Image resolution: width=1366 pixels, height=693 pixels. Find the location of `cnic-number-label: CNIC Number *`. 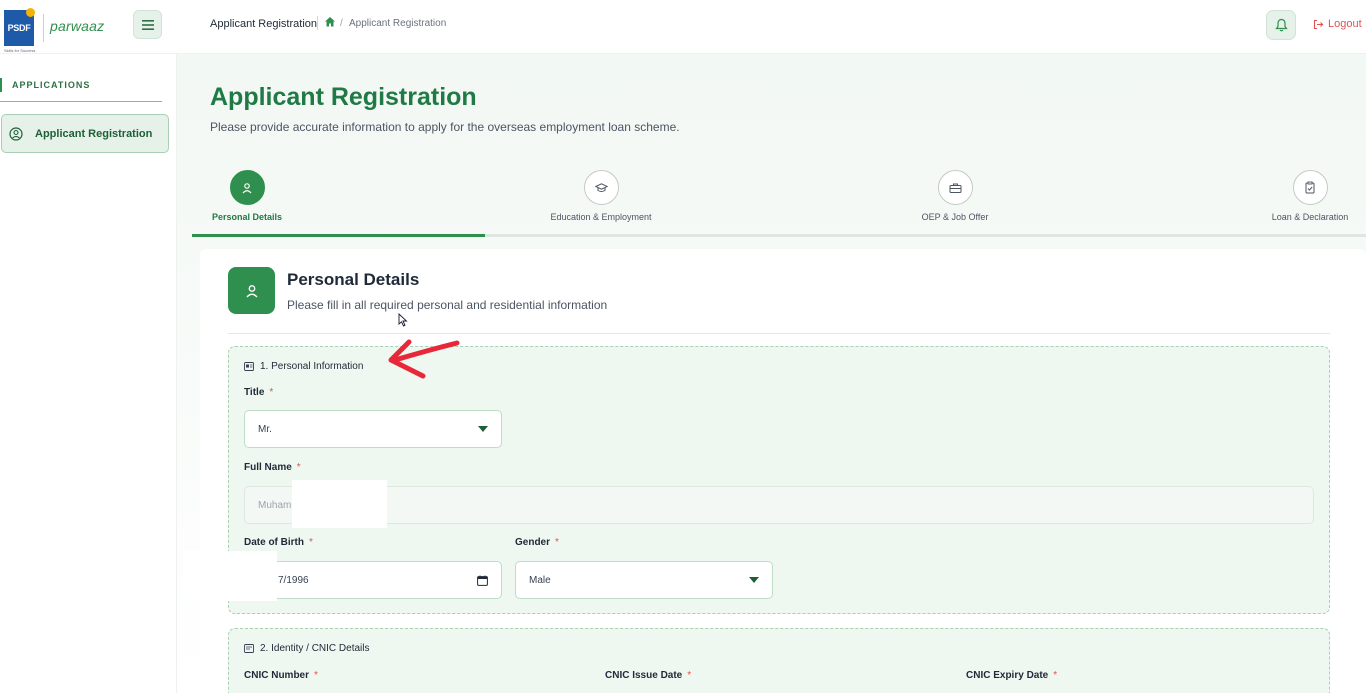

cnic-number-label: CNIC Number * is located at coordinates (281, 675).